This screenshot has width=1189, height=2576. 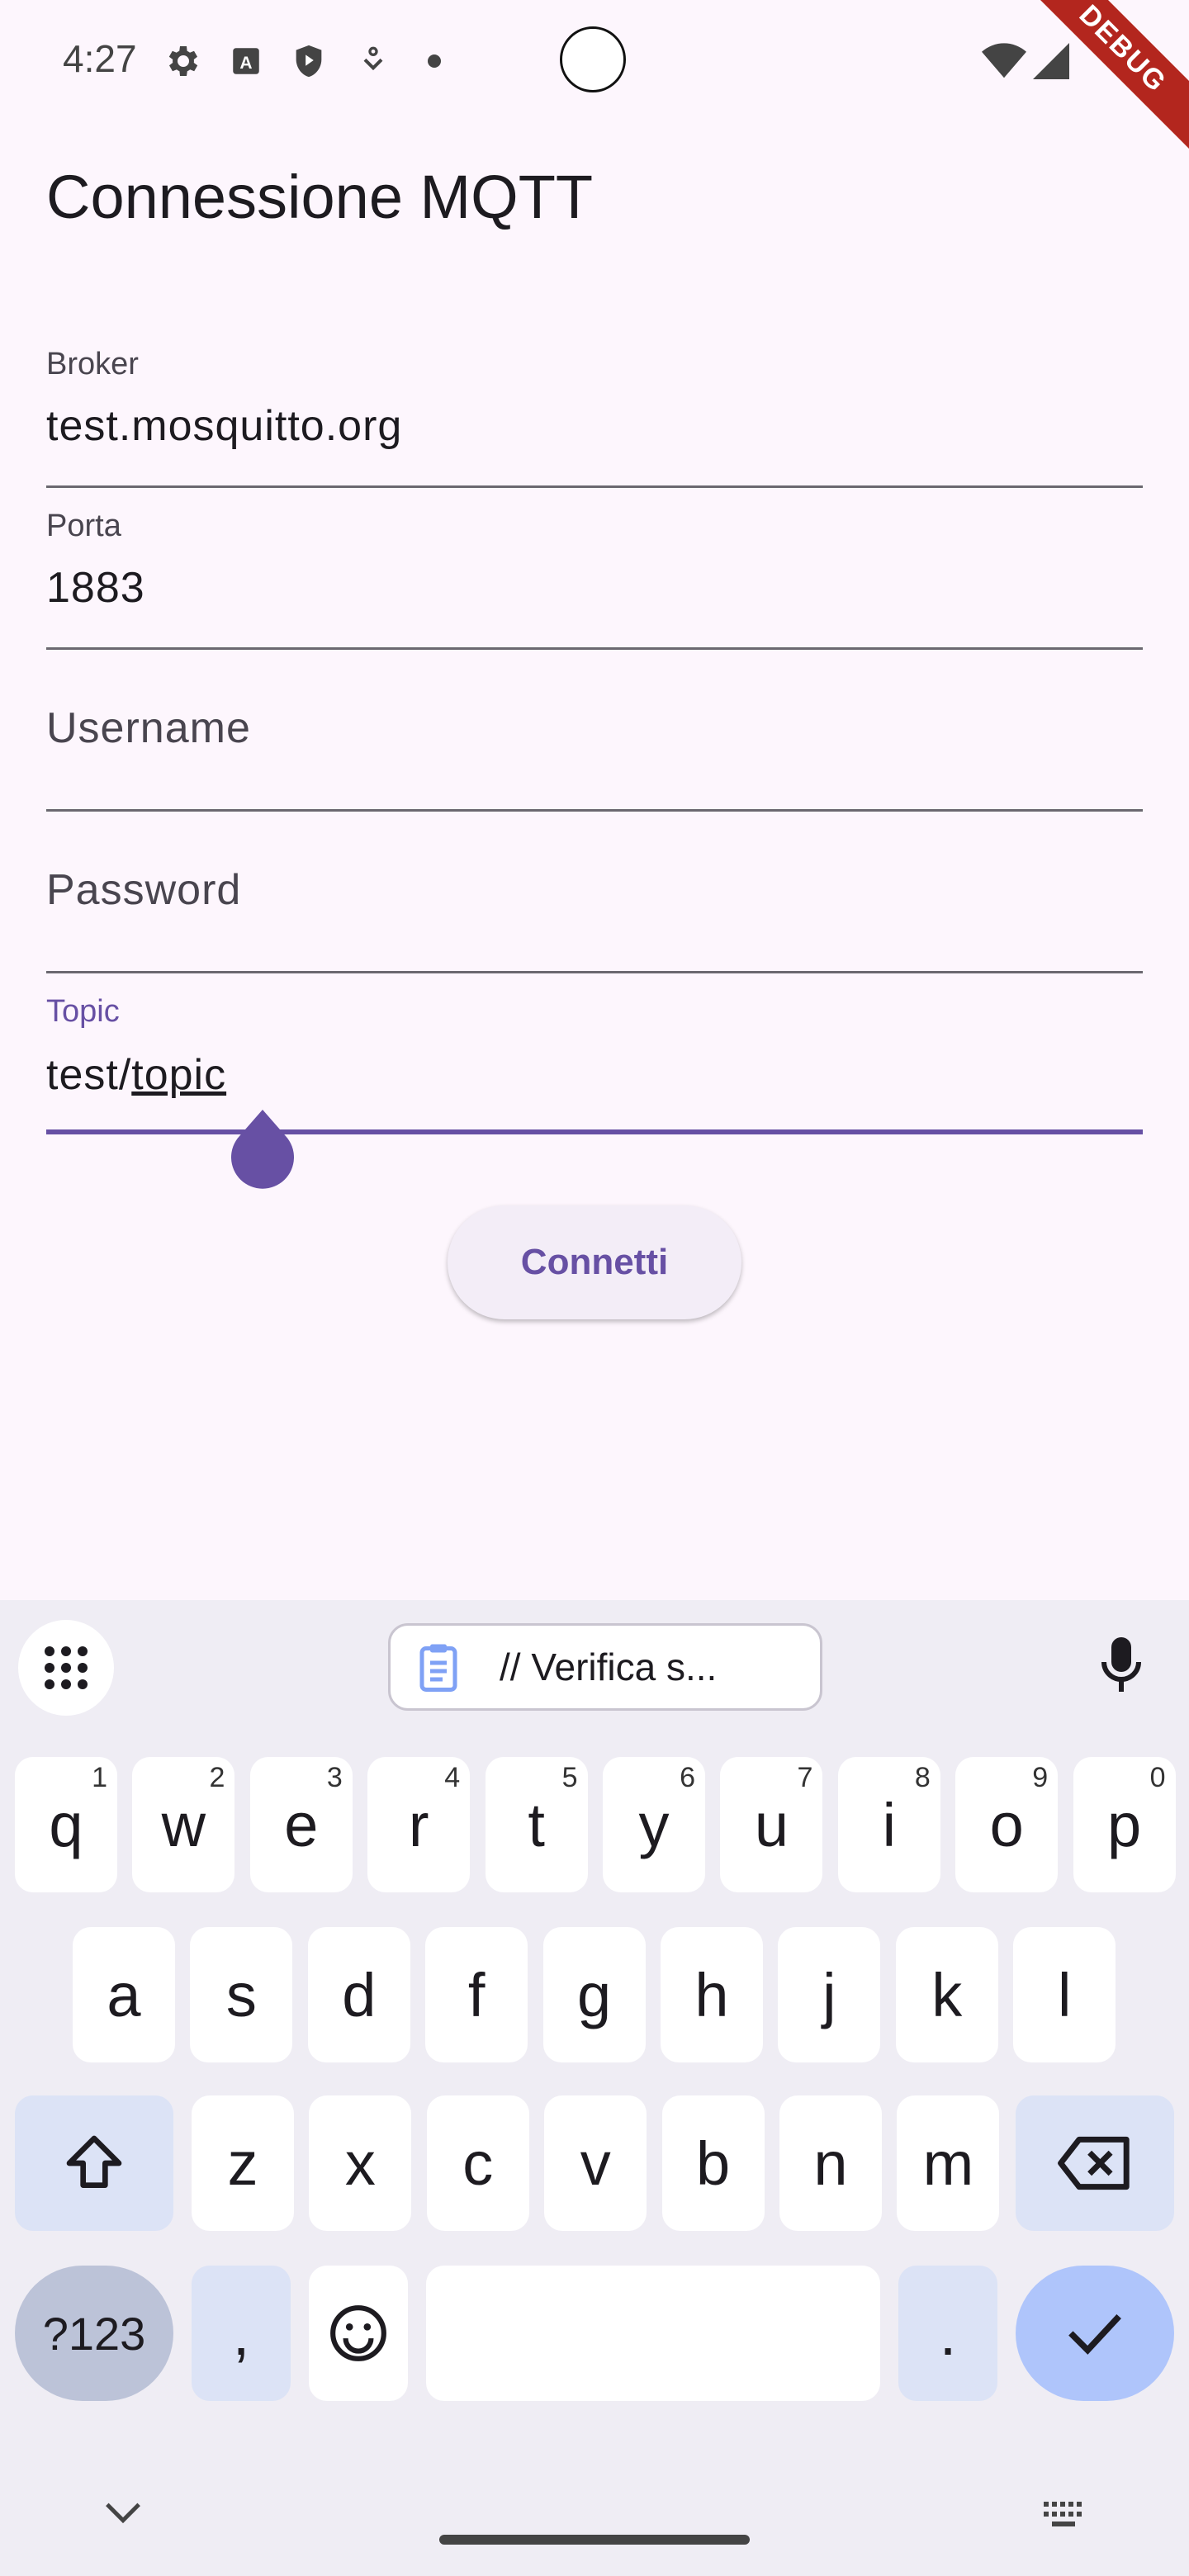 I want to click on shift-icon, so click(x=94, y=2161).